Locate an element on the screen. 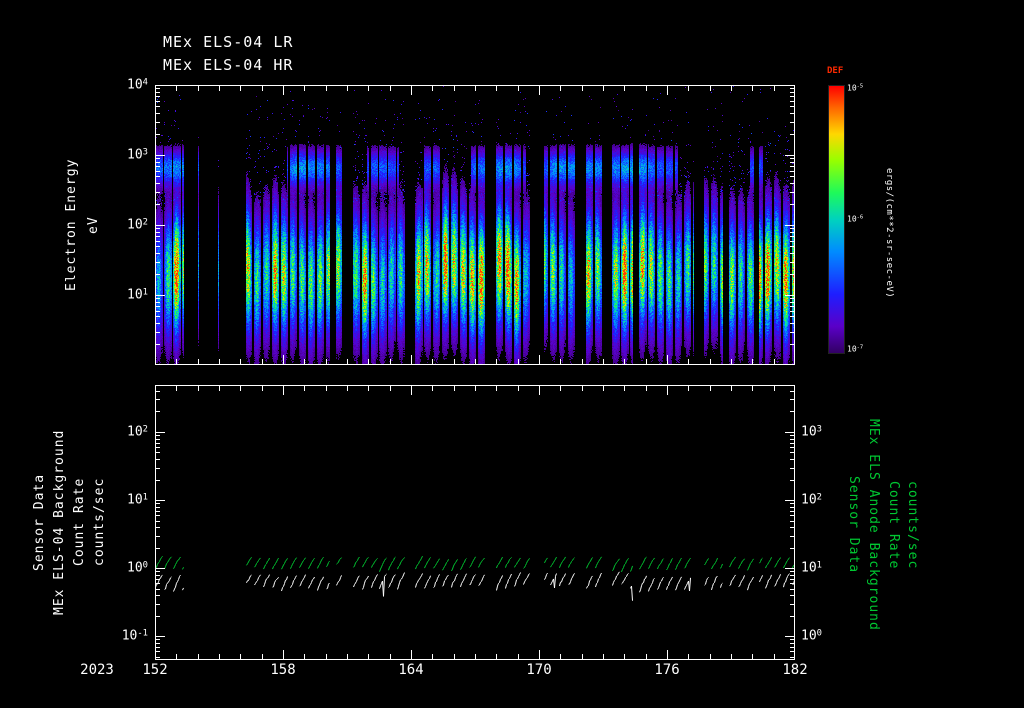  x-tick-label: 152 is located at coordinates (155, 670).